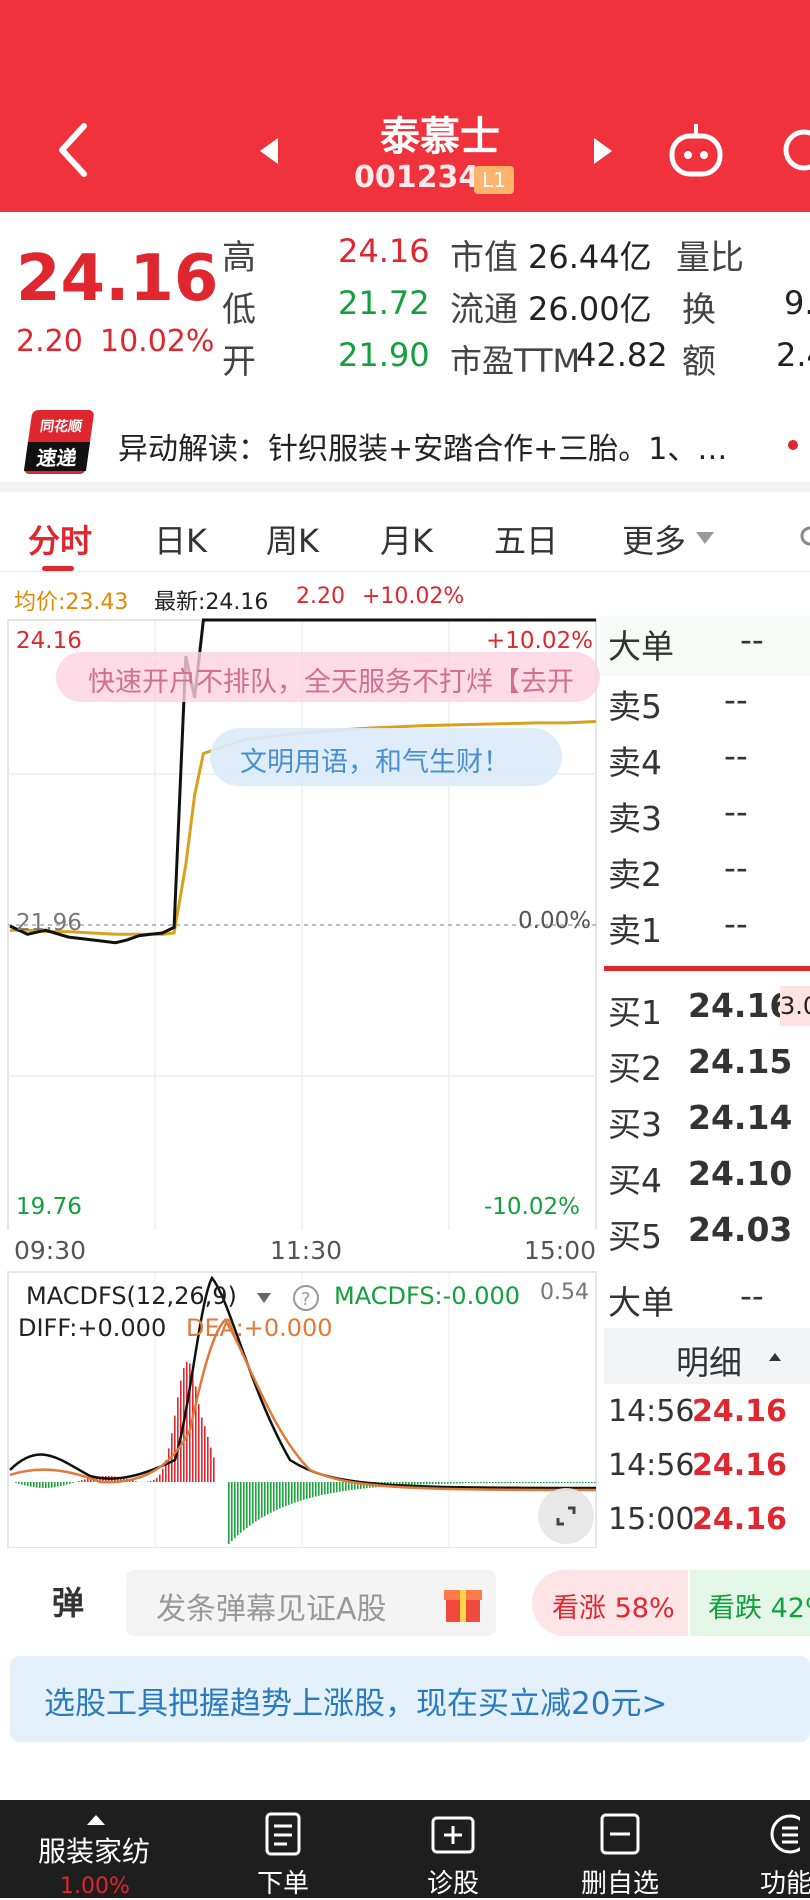 Image resolution: width=810 pixels, height=1900 pixels. I want to click on pe-value: 42.82, so click(622, 355).